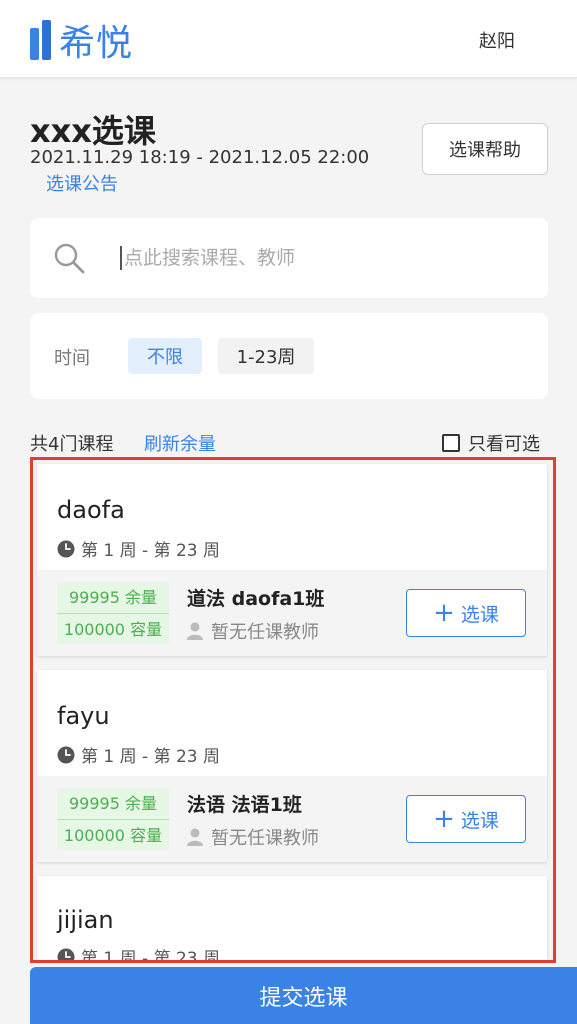 This screenshot has width=577, height=1024. Describe the element at coordinates (451, 443) in the screenshot. I see `only-available-checkbox` at that location.